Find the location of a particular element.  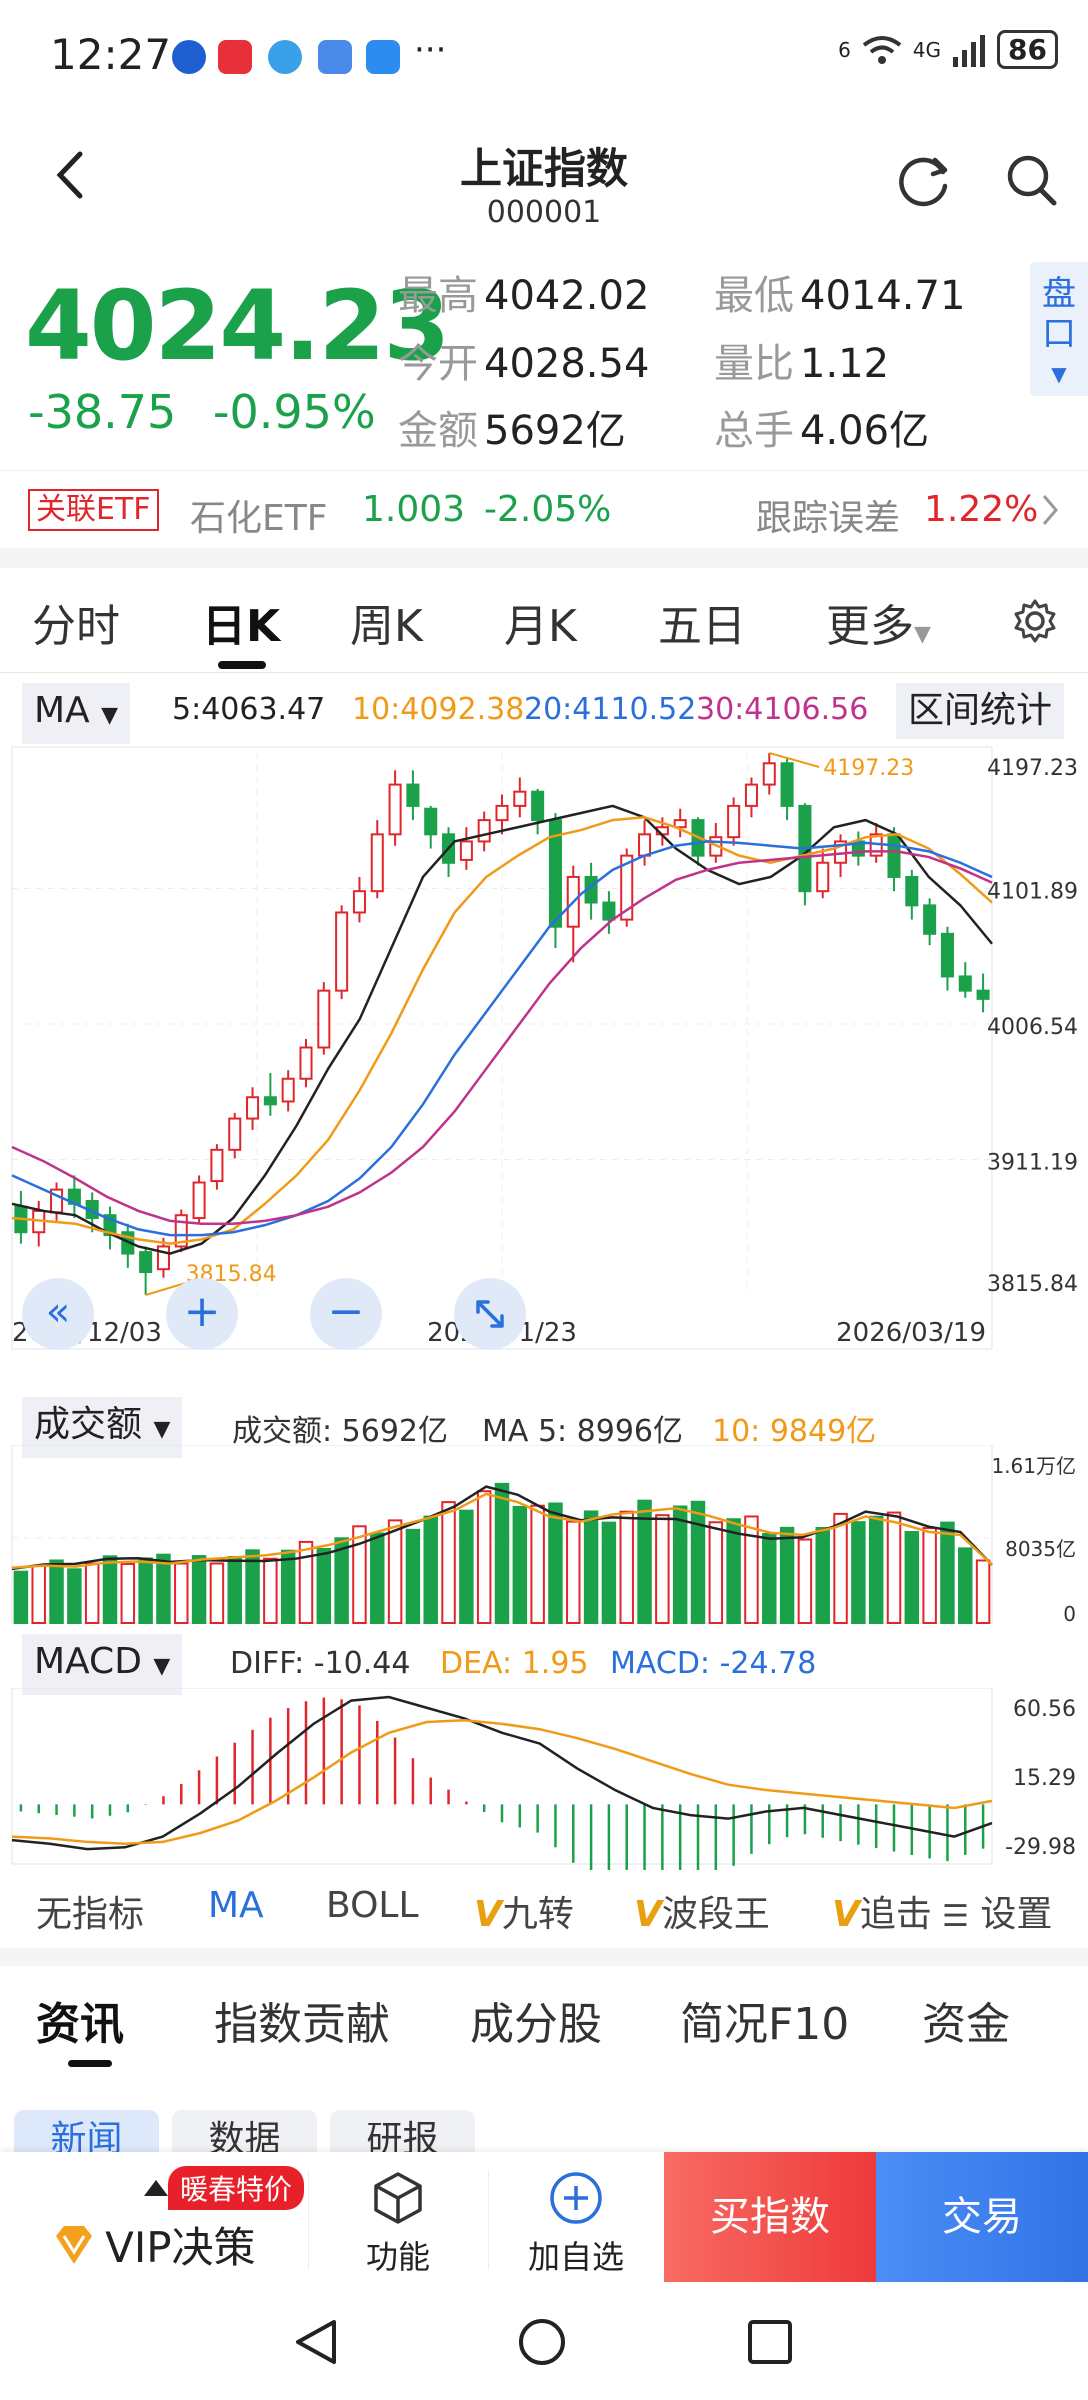

y-axis-label: 4197.23 is located at coordinates (1032, 768).